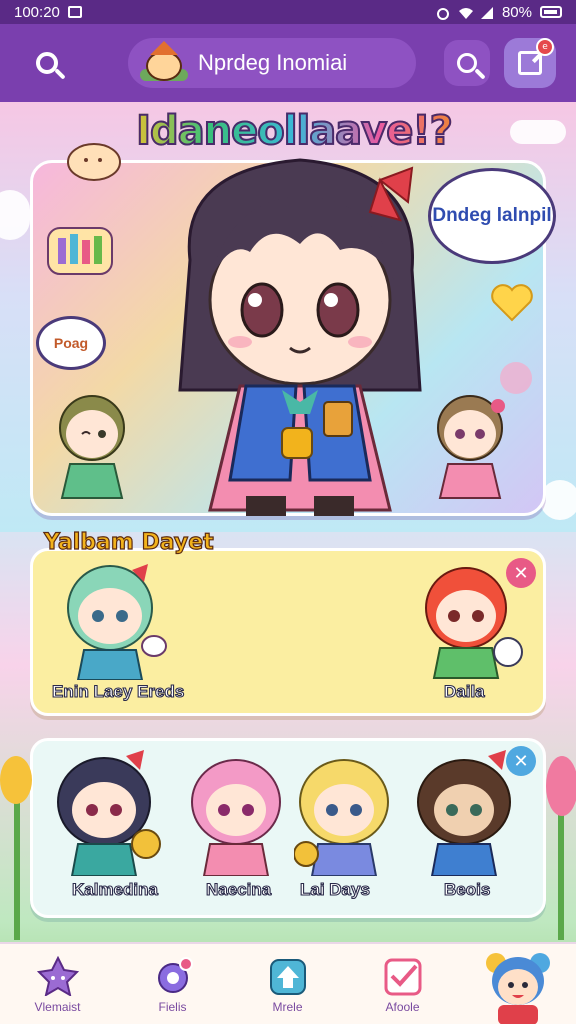 The image size is (576, 1024). What do you see at coordinates (37, 12) in the screenshot?
I see `status-time: 100:20` at bounding box center [37, 12].